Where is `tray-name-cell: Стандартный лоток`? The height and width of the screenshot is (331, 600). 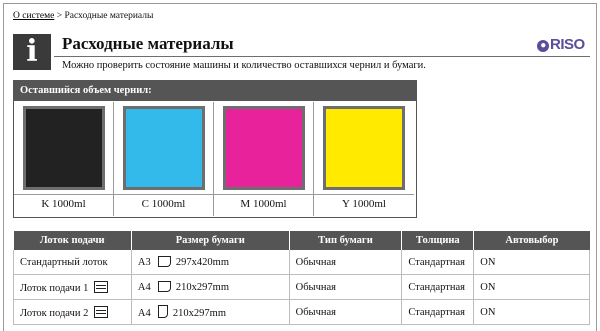
tray-name-cell: Стандартный лоток is located at coordinates (72, 262).